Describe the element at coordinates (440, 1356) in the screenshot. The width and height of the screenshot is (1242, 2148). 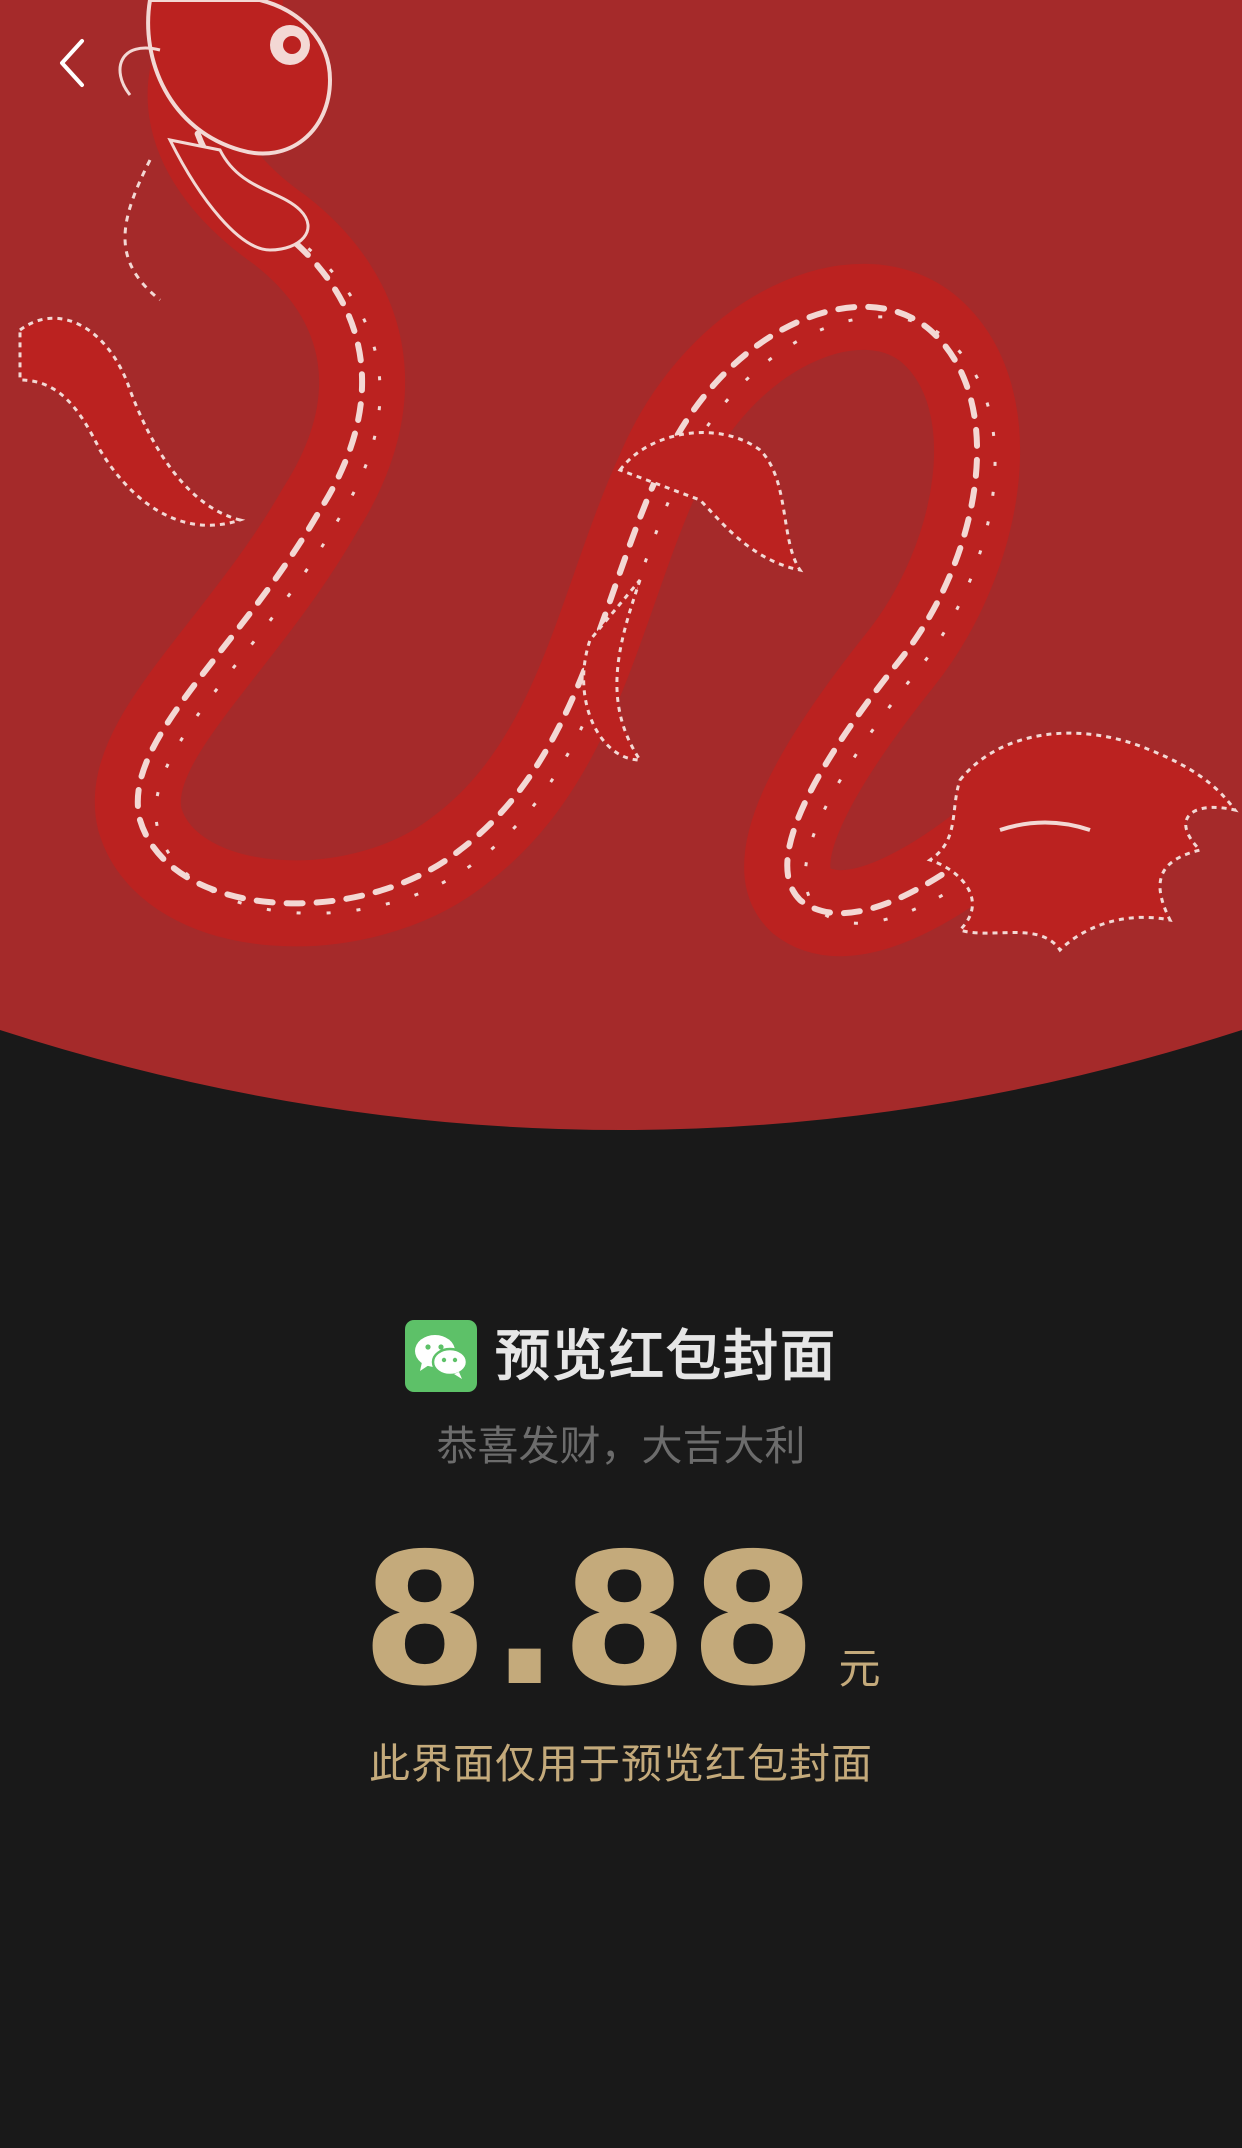
I see `wechat-icon` at that location.